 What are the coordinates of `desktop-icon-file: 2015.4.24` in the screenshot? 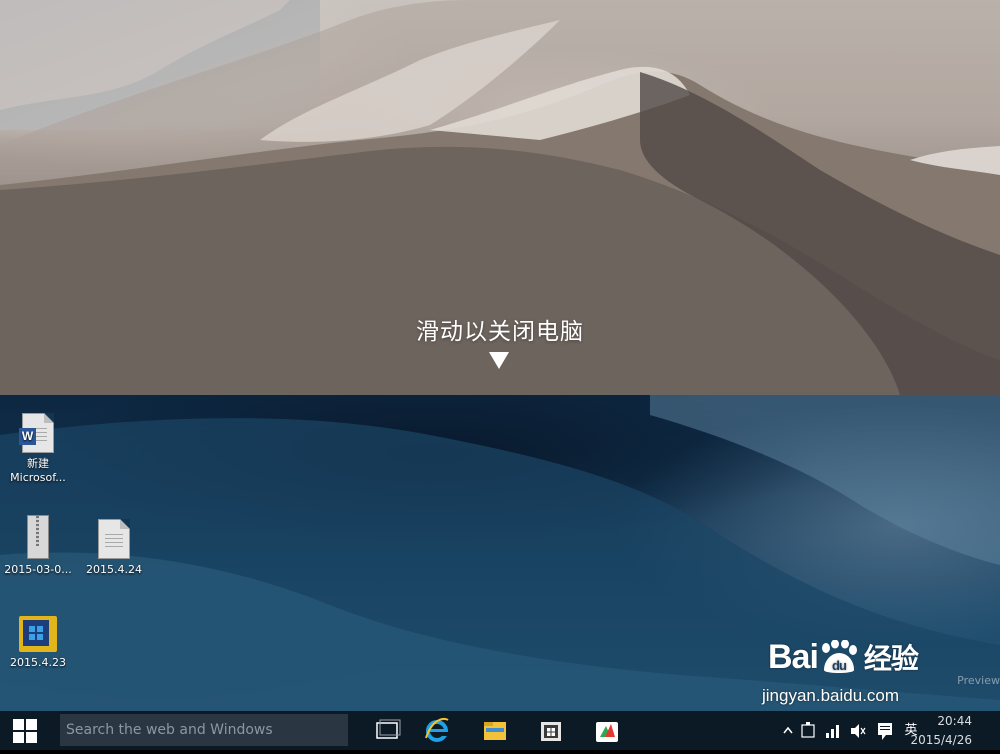 It's located at (114, 548).